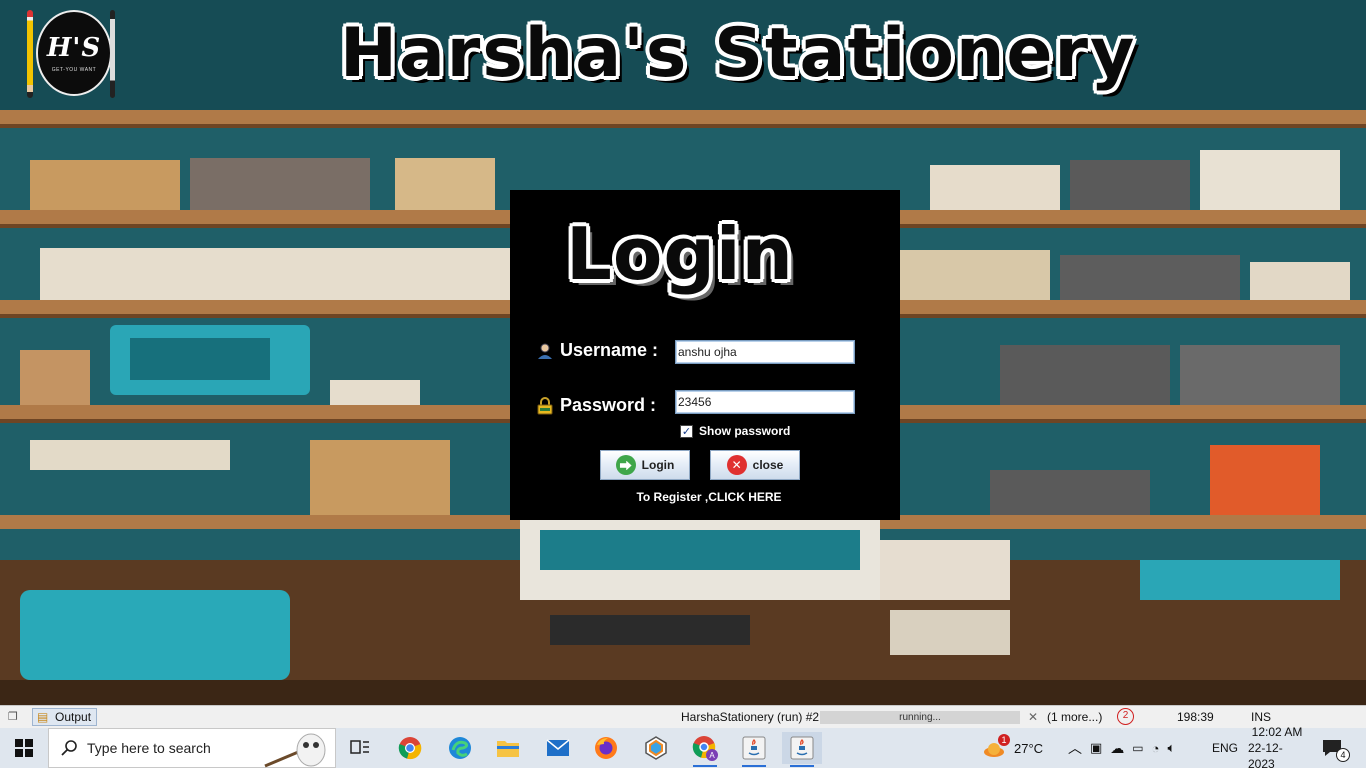  What do you see at coordinates (1277, 732) in the screenshot?
I see `clock-time: 12:02 AM` at bounding box center [1277, 732].